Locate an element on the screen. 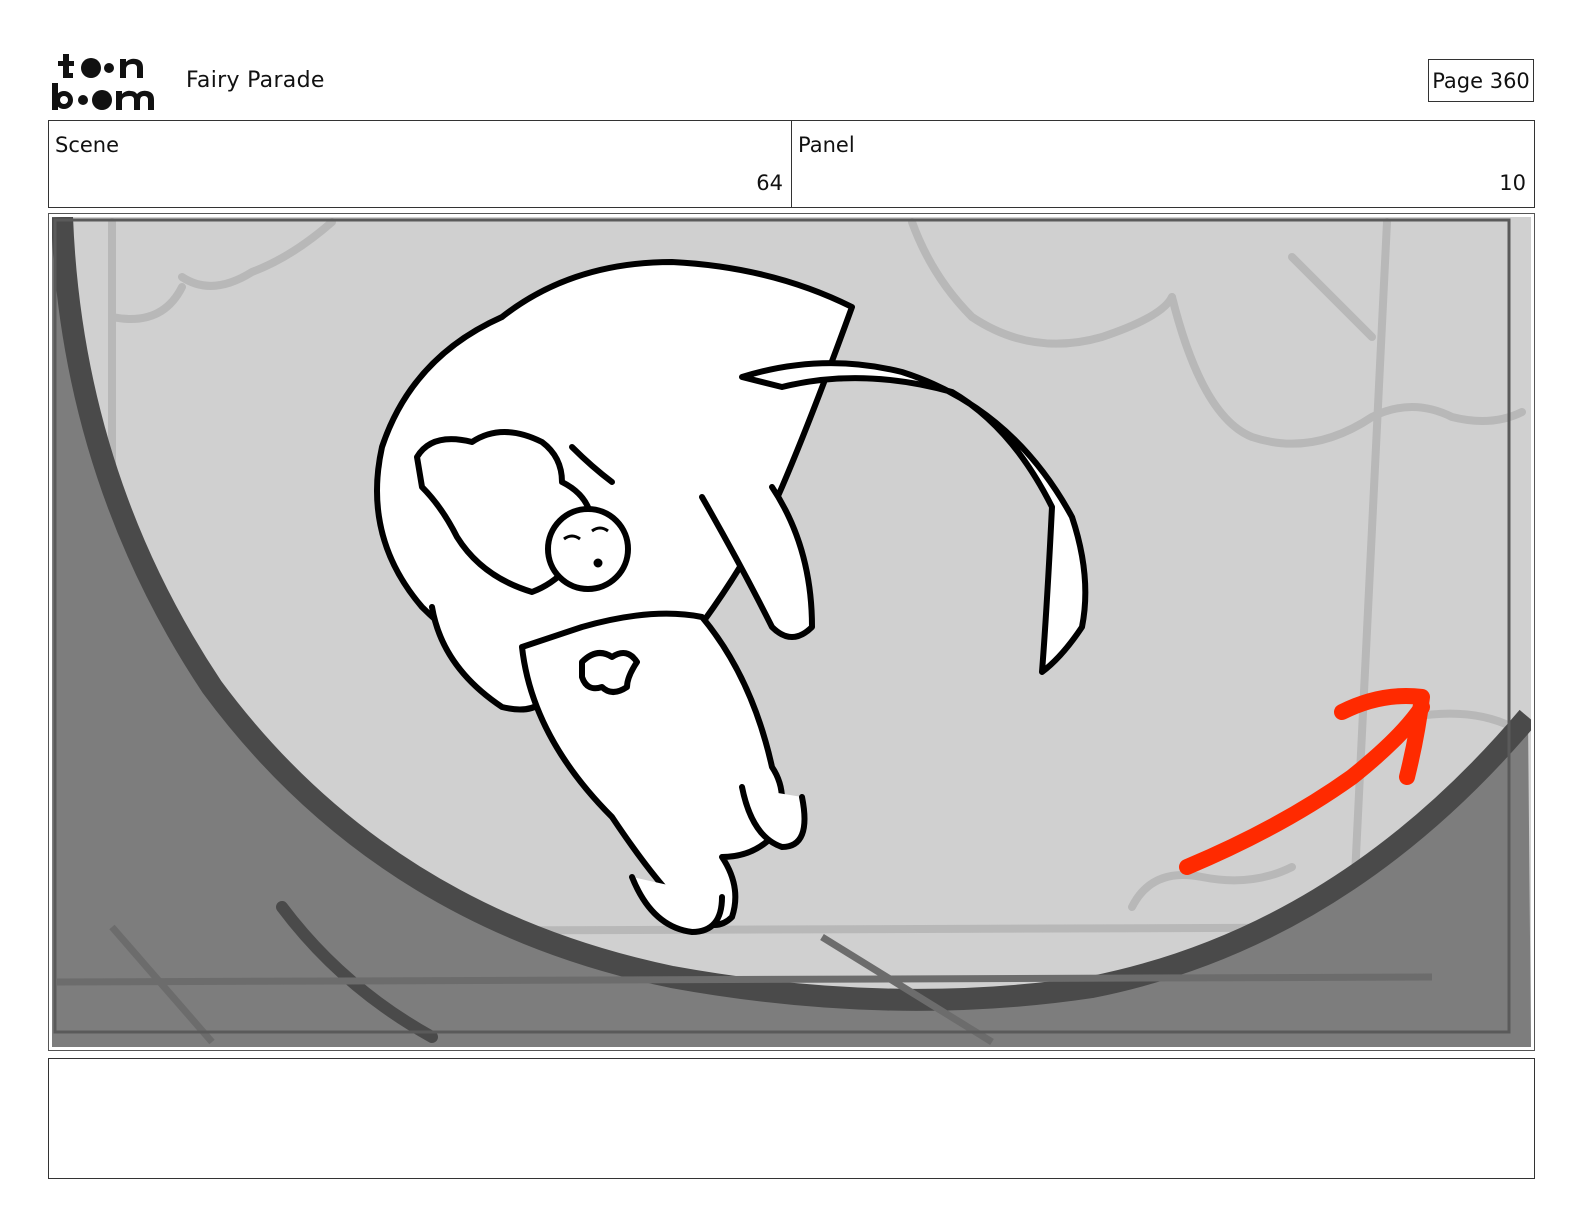 This screenshot has height=1224, width=1584. scene-label: Scene is located at coordinates (87, 145).